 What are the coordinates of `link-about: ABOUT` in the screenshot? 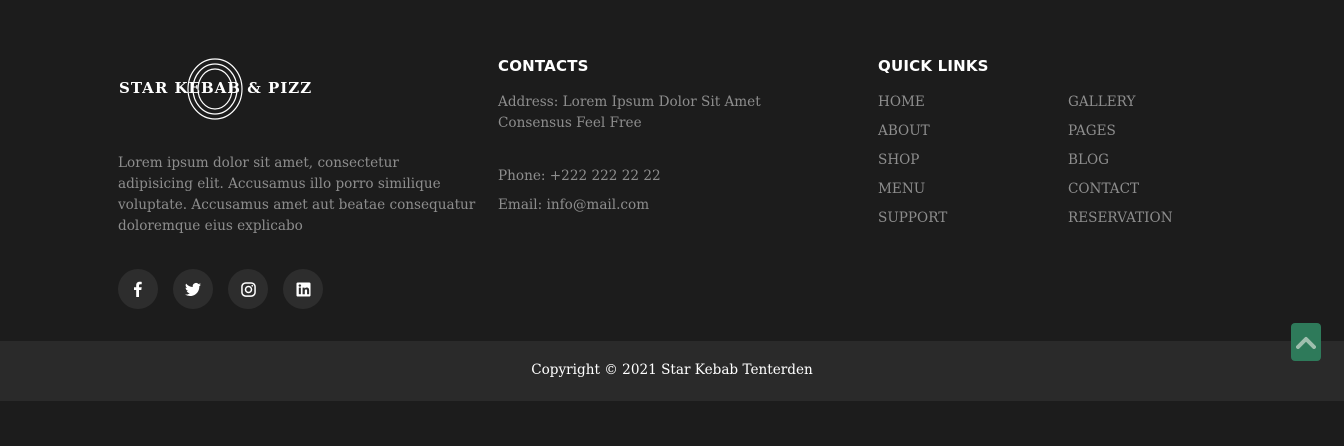 It's located at (912, 135).